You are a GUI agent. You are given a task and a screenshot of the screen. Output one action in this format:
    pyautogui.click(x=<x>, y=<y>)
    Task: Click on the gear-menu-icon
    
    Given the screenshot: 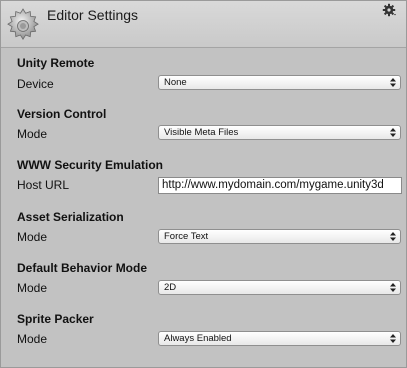 What is the action you would take?
    pyautogui.click(x=390, y=11)
    